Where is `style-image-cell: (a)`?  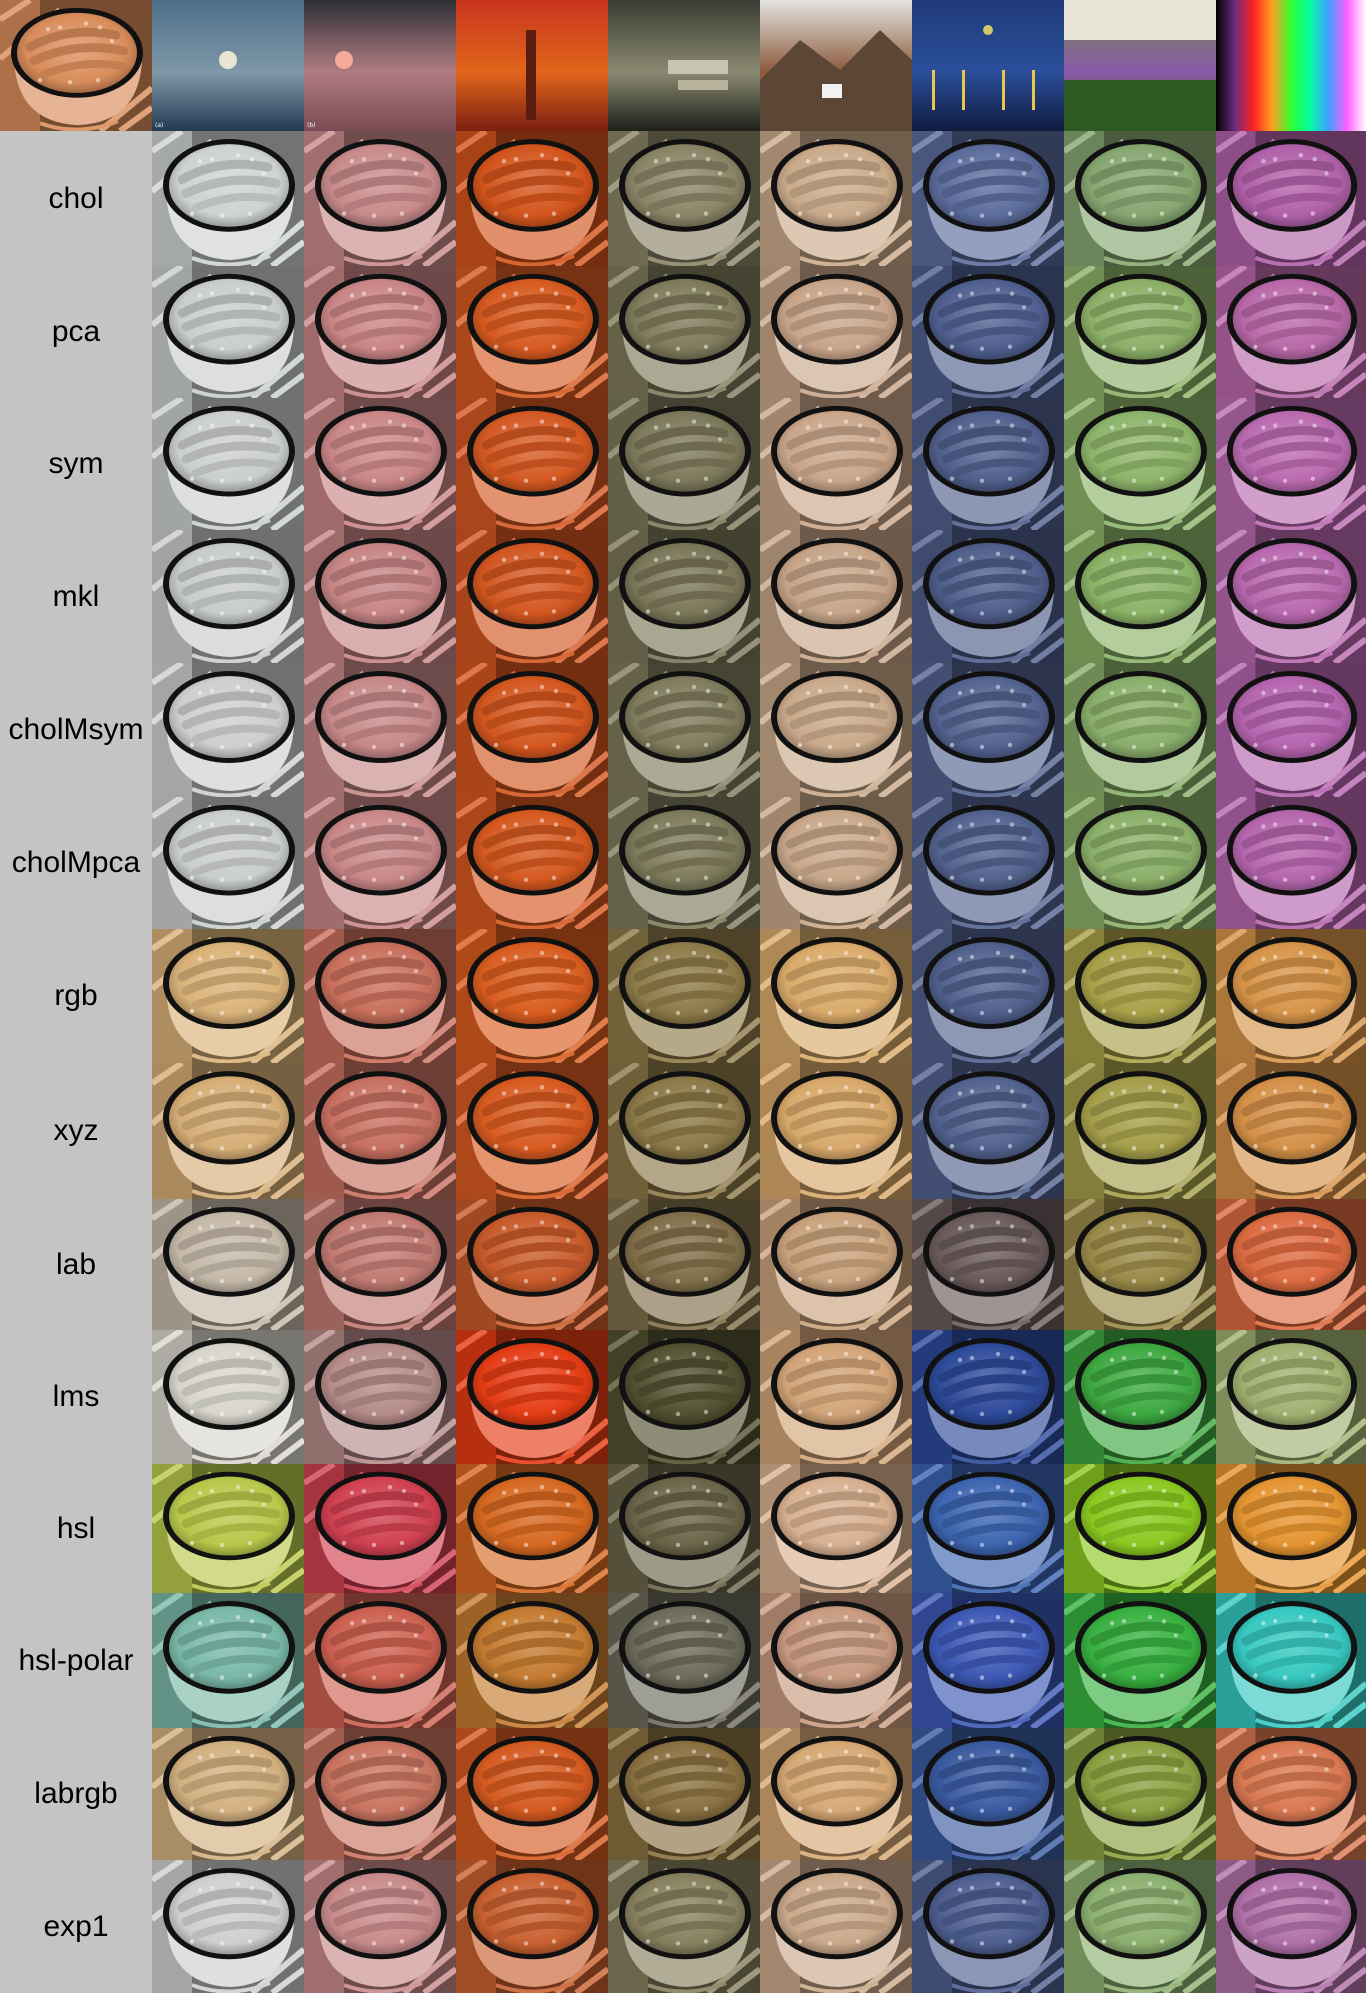
style-image-cell: (a) is located at coordinates (228, 65).